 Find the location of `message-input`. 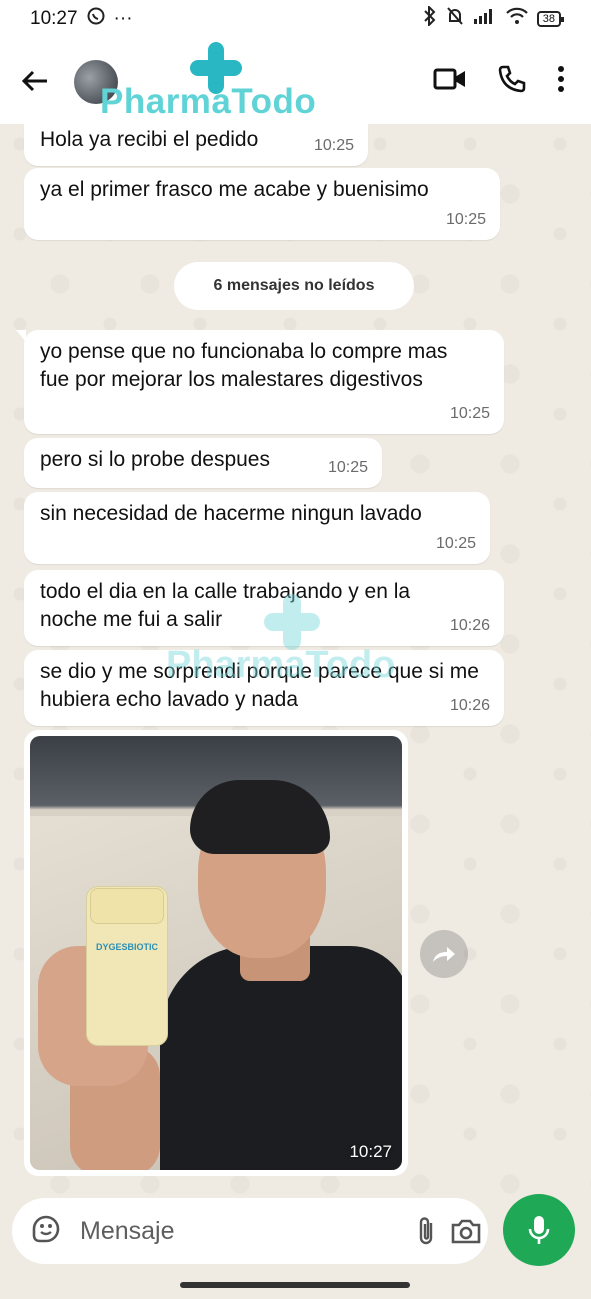

message-input is located at coordinates (232, 1231).